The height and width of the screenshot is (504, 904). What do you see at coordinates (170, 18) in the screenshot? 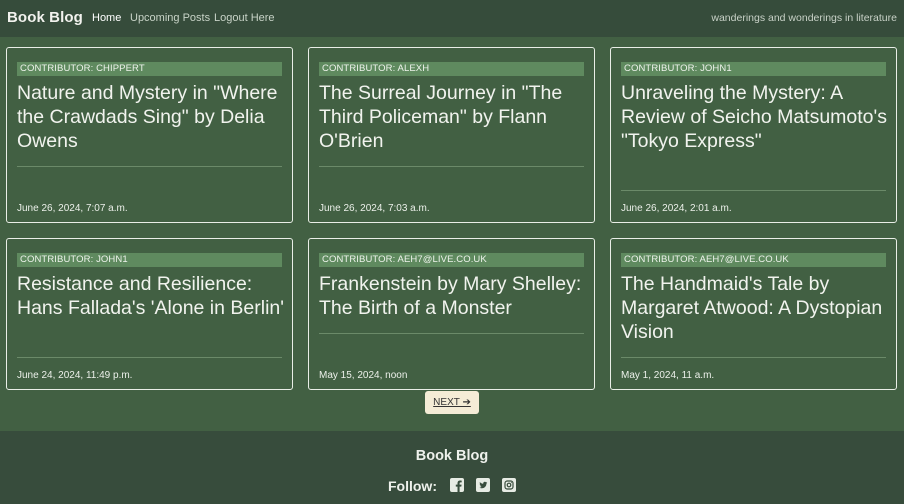
I see `nav-link-upcoming-posts: Upcoming Posts` at bounding box center [170, 18].